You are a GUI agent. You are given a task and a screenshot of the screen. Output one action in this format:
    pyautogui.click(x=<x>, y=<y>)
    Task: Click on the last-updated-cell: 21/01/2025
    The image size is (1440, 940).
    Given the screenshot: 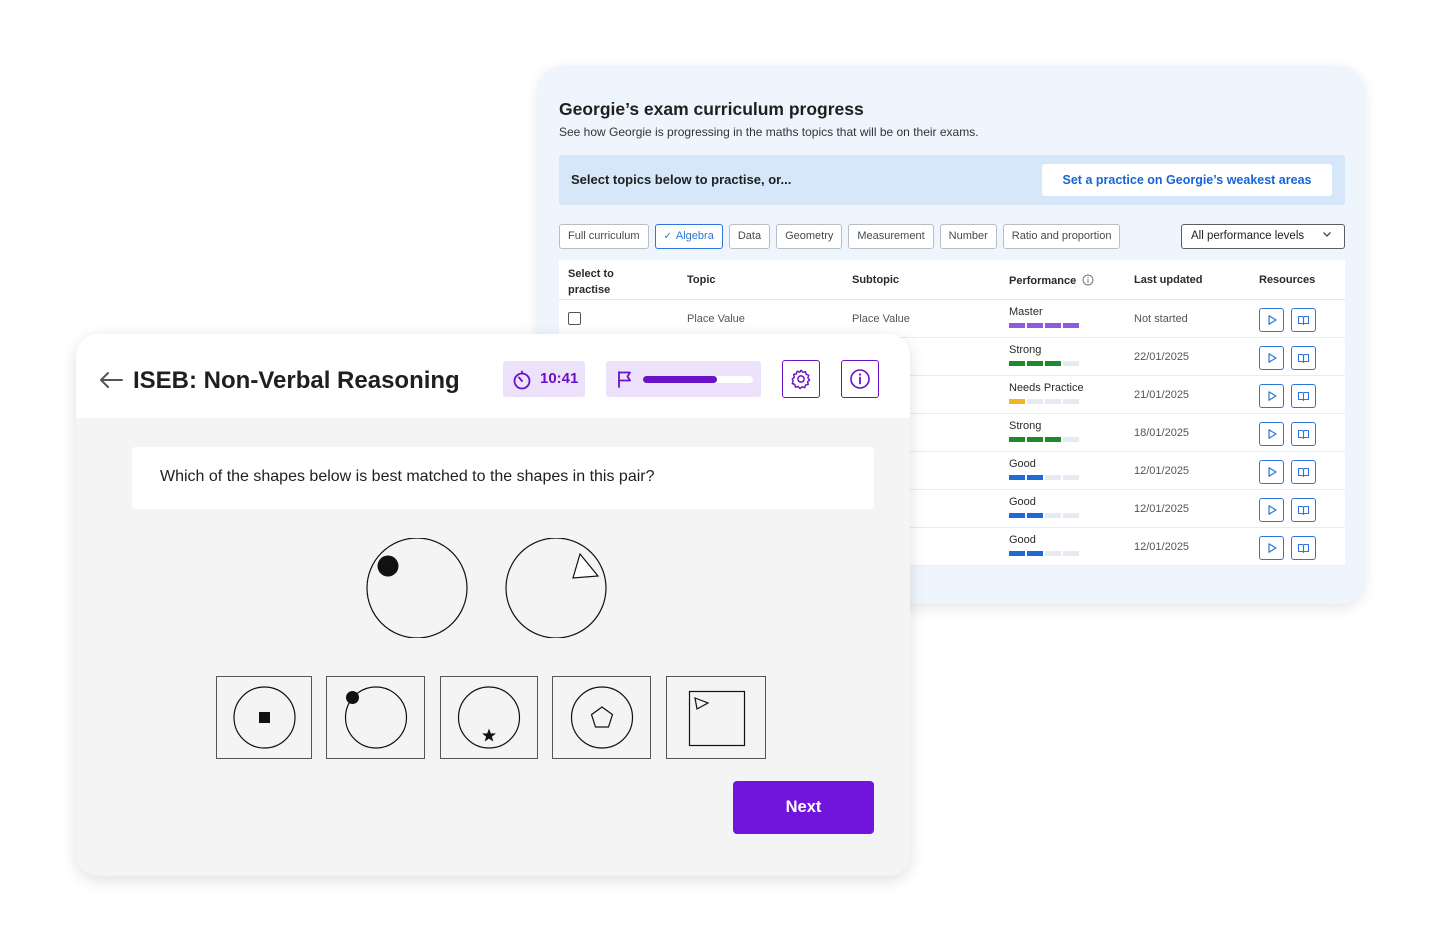 What is the action you would take?
    pyautogui.click(x=1162, y=395)
    